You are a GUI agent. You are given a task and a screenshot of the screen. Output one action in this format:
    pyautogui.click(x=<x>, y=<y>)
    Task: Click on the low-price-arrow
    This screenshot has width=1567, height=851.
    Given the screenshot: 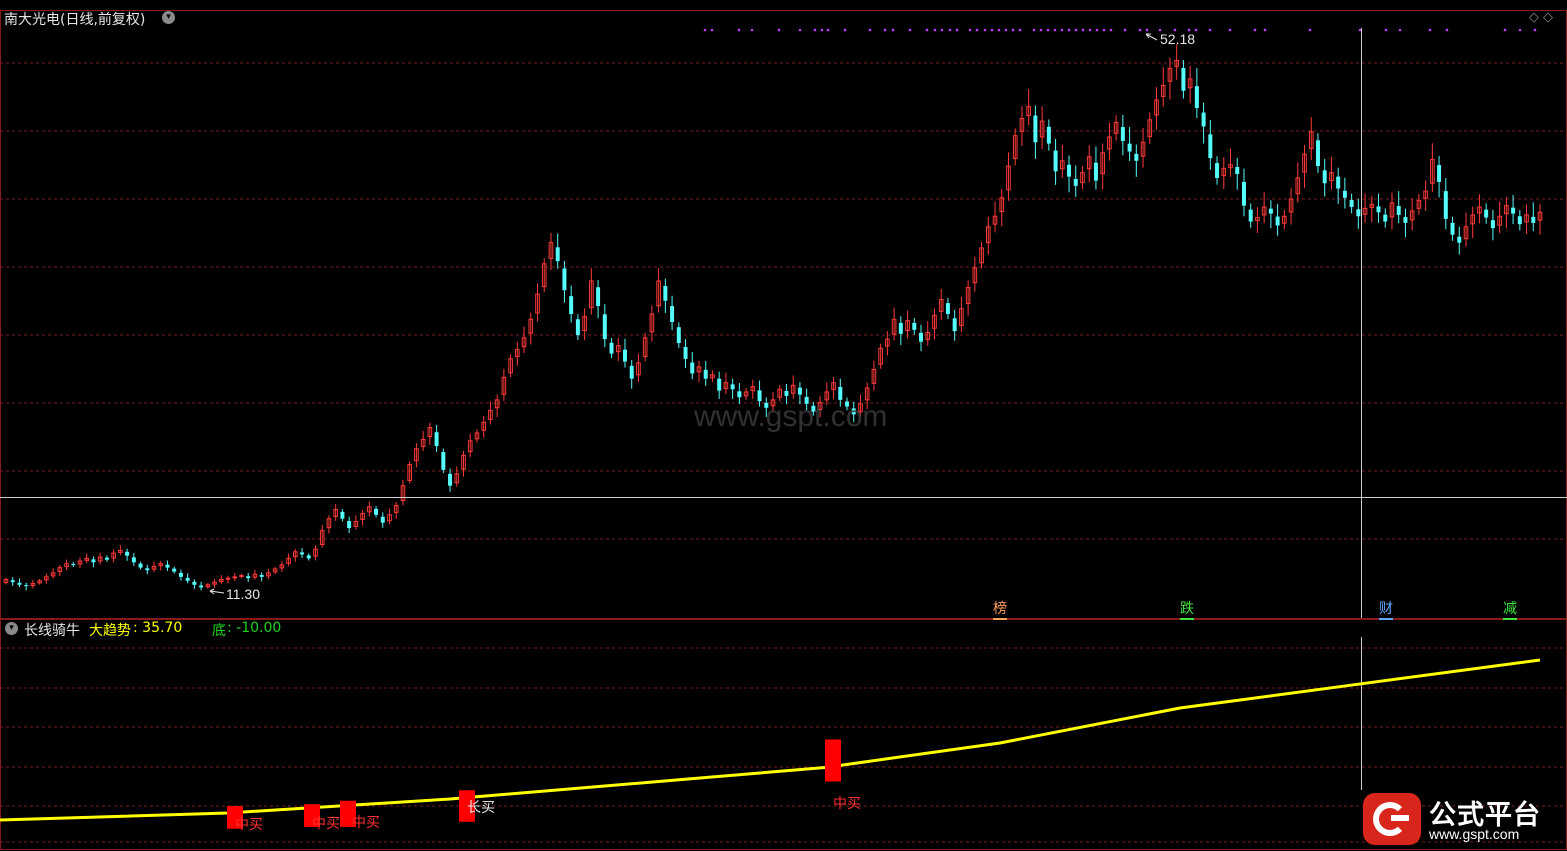 What is the action you would take?
    pyautogui.click(x=217, y=591)
    